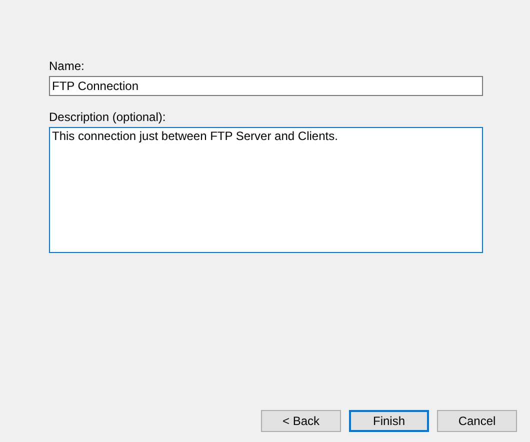  Describe the element at coordinates (301, 421) in the screenshot. I see `dialog-button: < Back` at that location.